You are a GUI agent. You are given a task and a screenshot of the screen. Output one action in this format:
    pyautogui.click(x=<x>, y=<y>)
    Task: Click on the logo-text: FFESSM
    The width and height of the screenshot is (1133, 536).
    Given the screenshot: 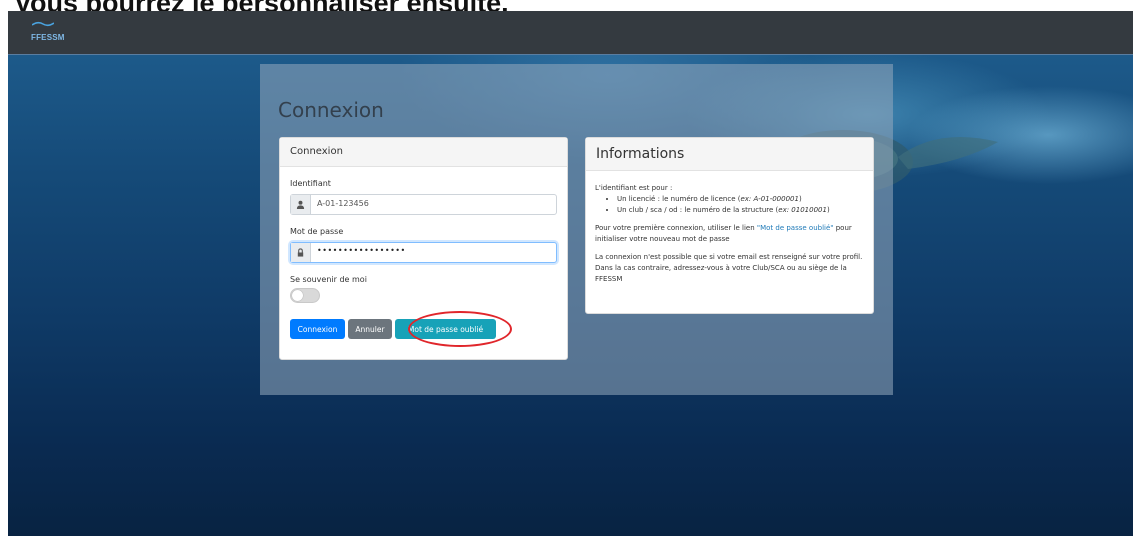 What is the action you would take?
    pyautogui.click(x=48, y=37)
    